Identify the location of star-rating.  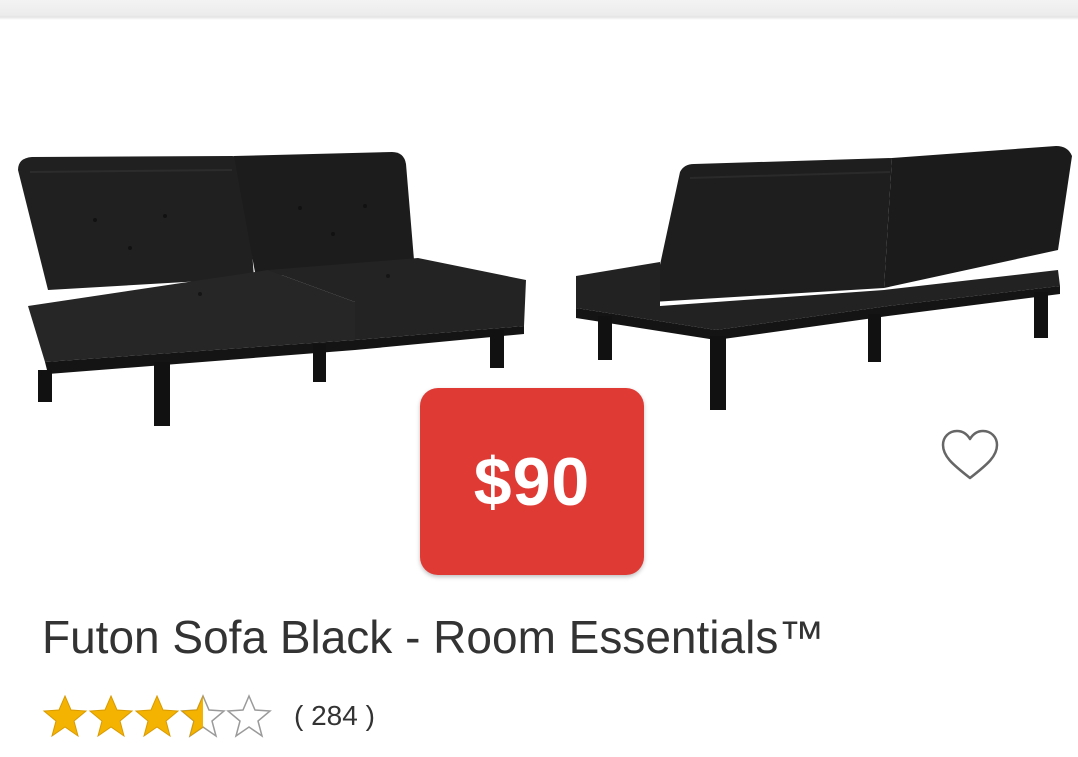
(157, 716).